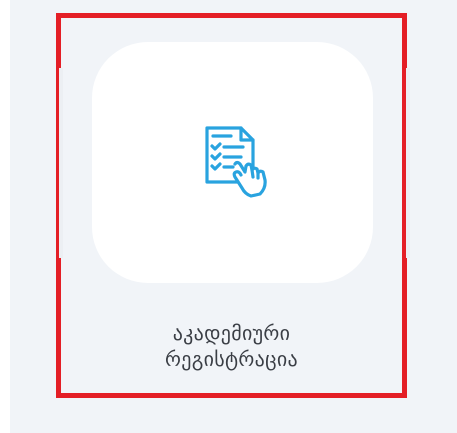  I want to click on tile-label-line-1: აკადემიური, so click(231, 333).